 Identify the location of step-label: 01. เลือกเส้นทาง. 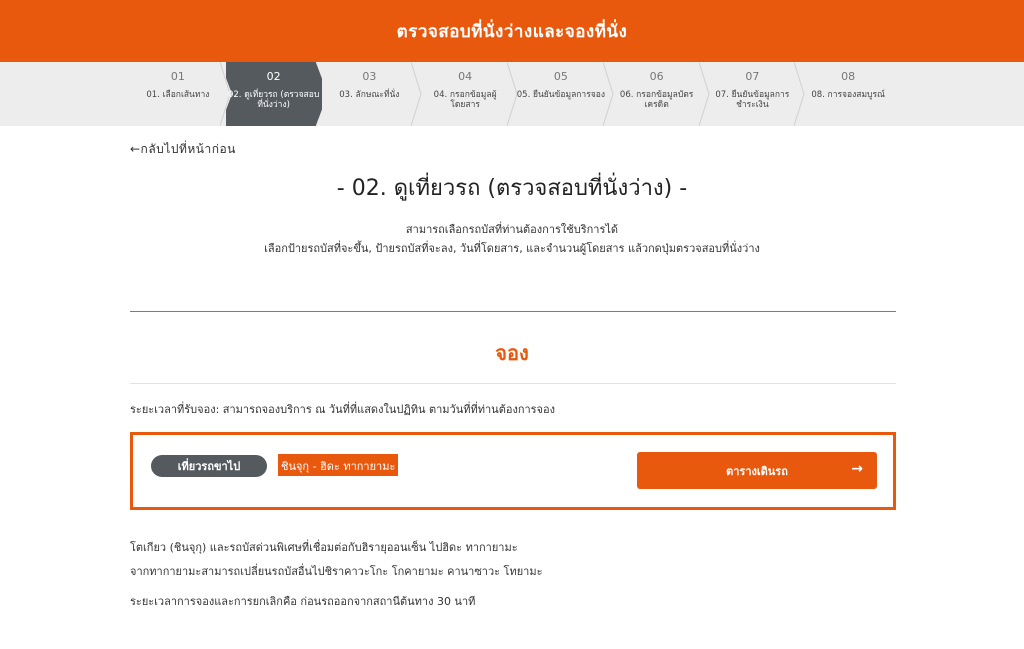
(178, 95).